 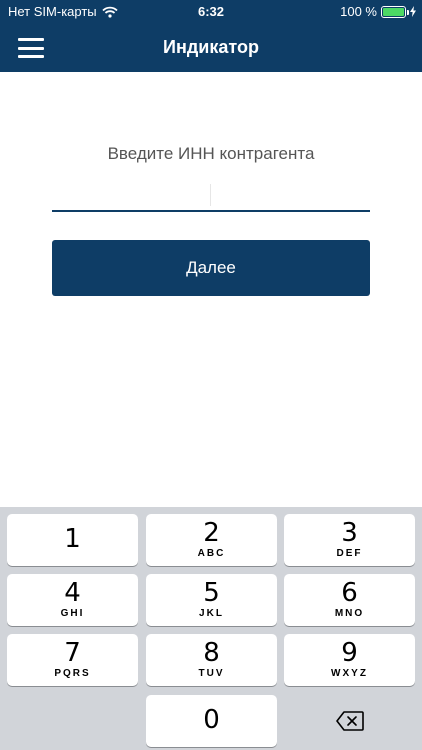 I want to click on key-digit: 9, so click(x=349, y=653).